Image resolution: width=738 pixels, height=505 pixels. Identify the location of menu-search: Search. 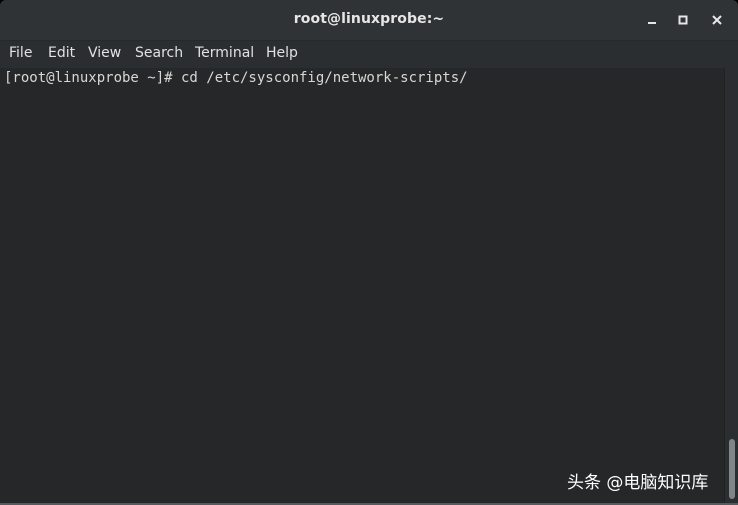
(159, 53).